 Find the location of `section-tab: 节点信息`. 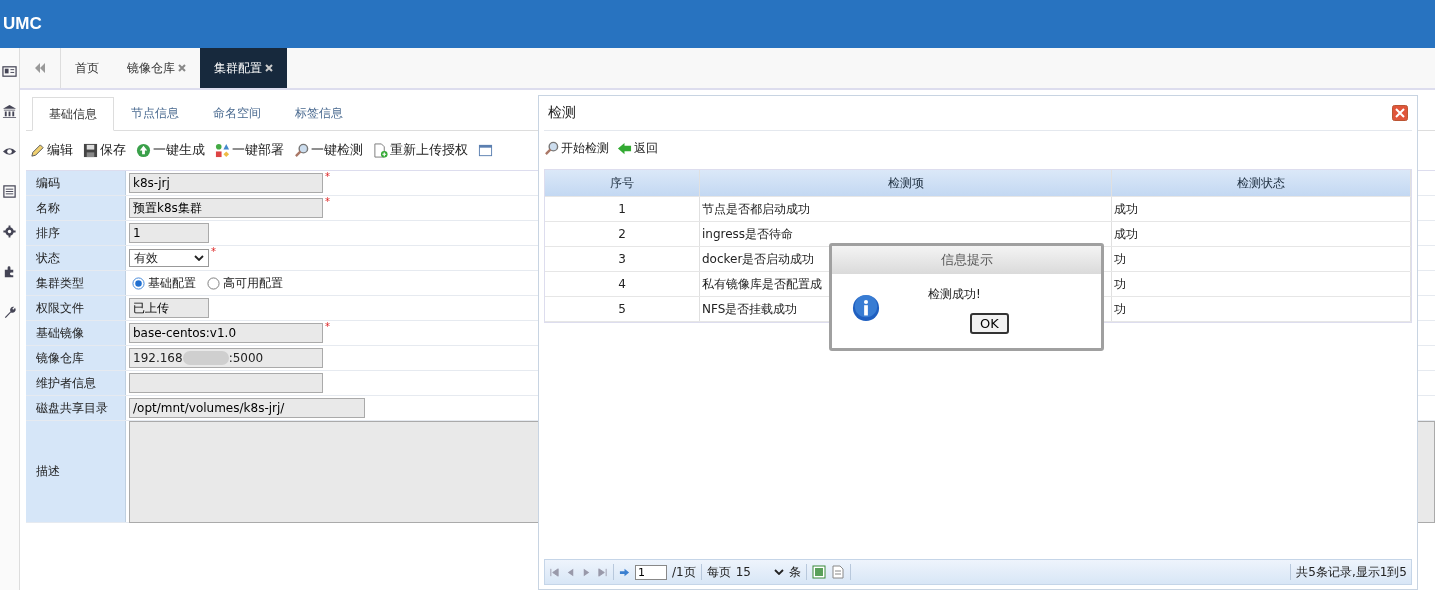

section-tab: 节点信息 is located at coordinates (155, 113).